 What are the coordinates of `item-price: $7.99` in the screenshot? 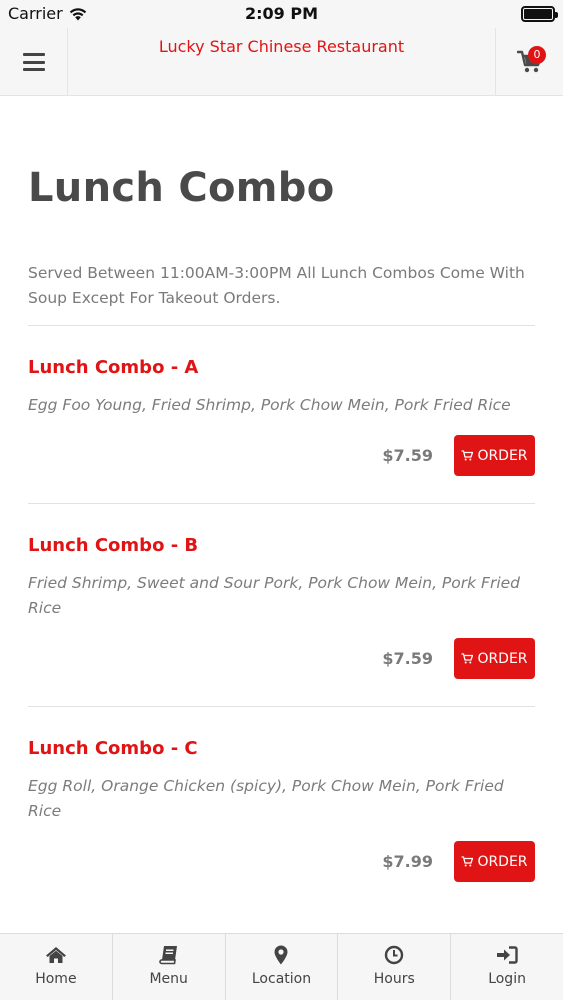 It's located at (407, 861).